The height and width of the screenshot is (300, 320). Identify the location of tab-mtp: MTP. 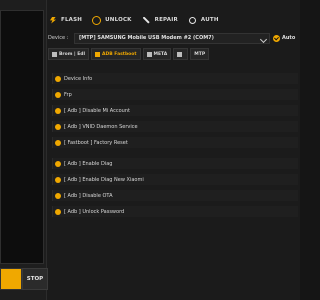
(200, 54).